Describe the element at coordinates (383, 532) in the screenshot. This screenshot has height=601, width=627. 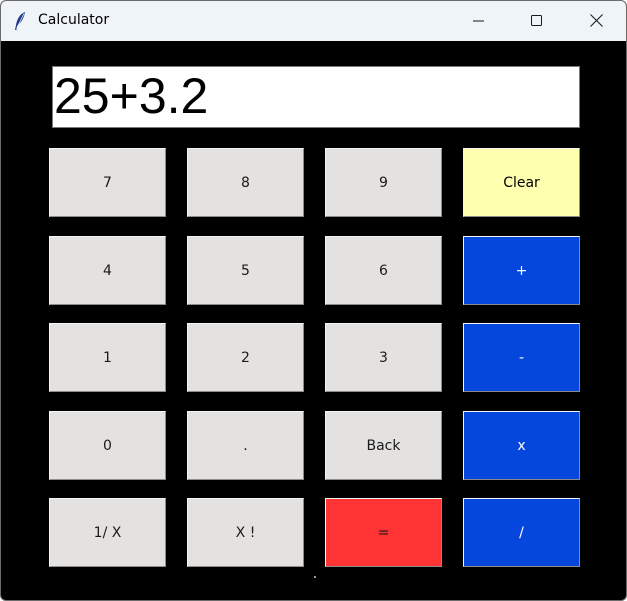
I see `equals-button: =` at that location.